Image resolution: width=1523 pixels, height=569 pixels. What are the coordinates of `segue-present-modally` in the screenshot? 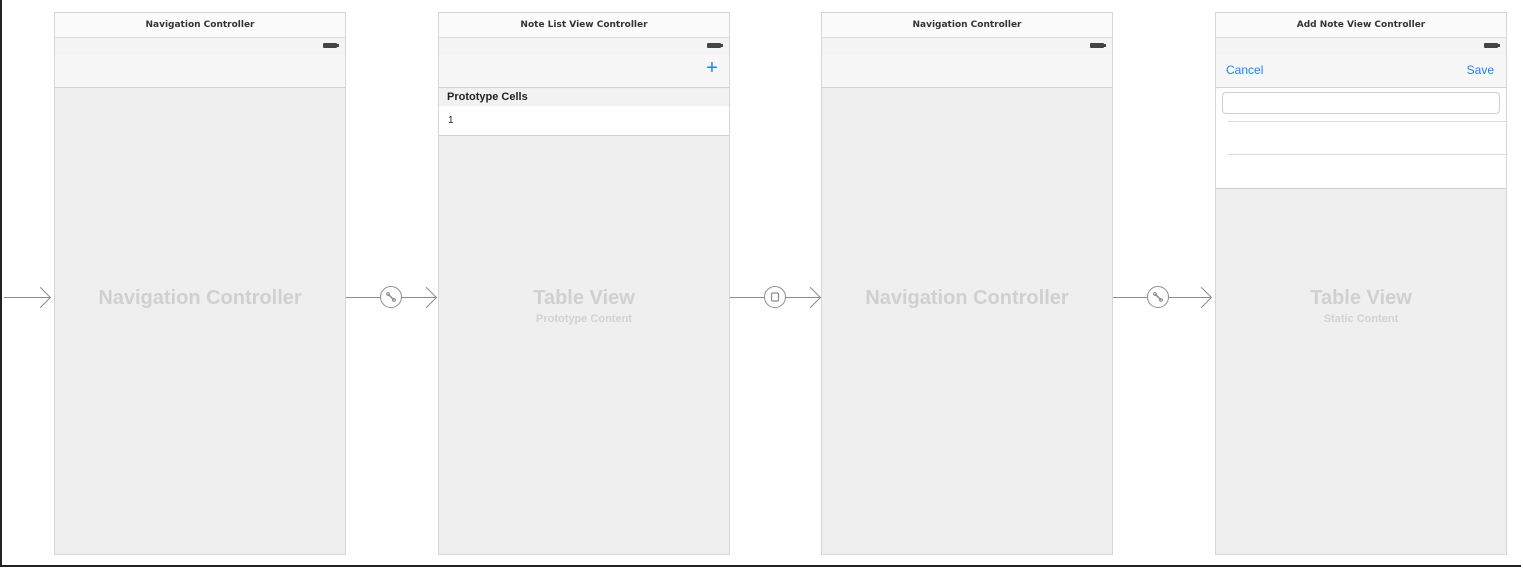 It's located at (775, 297).